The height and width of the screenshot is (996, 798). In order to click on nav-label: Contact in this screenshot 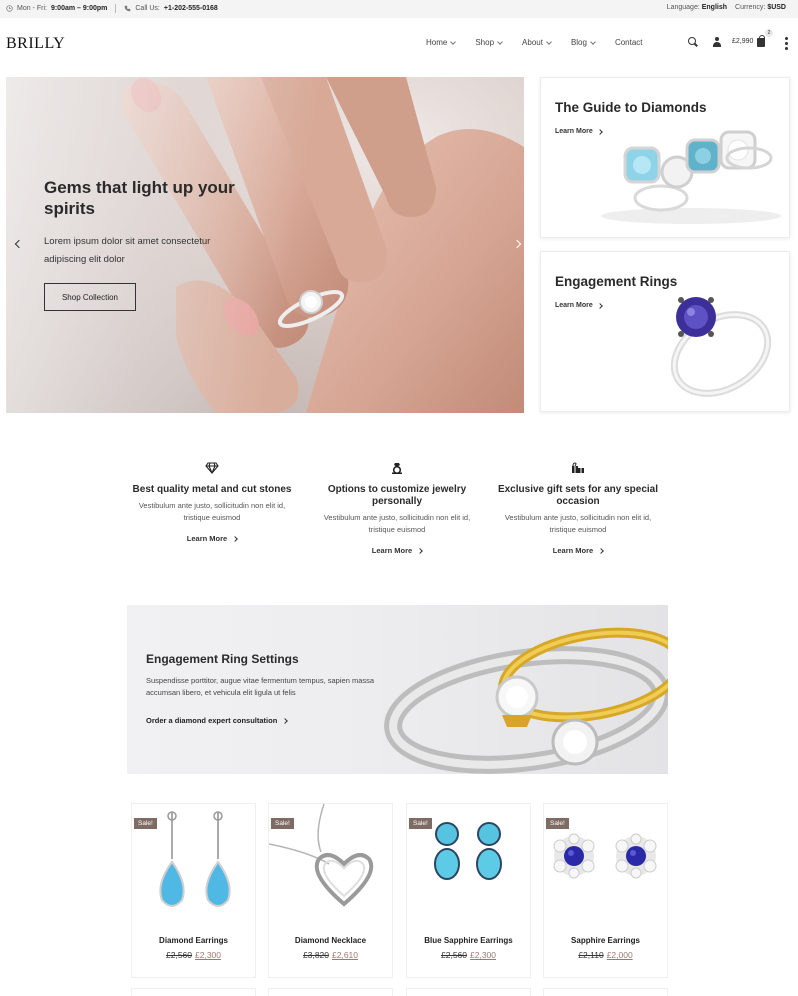, I will do `click(628, 42)`.